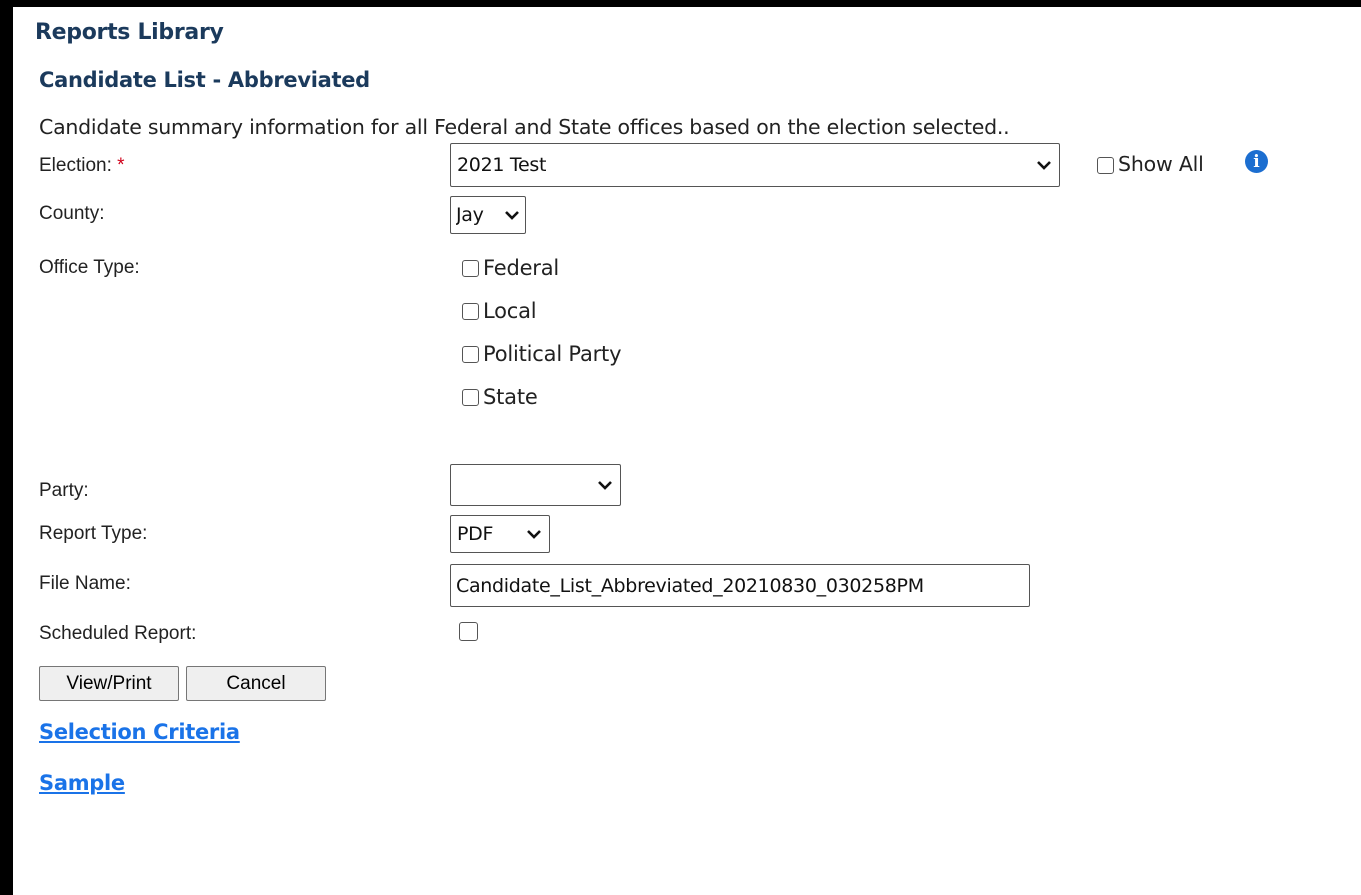  What do you see at coordinates (470, 397) in the screenshot?
I see `office-type-state-checkbox` at bounding box center [470, 397].